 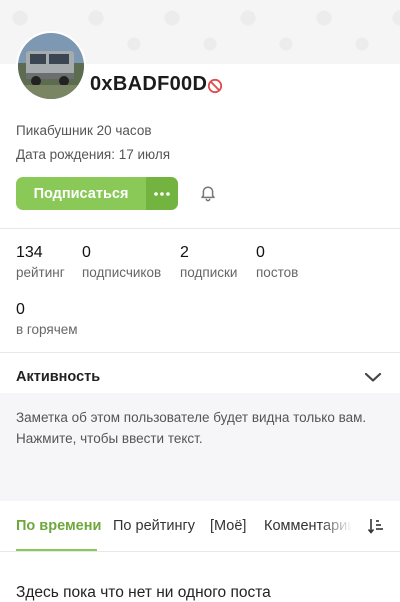 I want to click on more-options-button, so click(x=162, y=193).